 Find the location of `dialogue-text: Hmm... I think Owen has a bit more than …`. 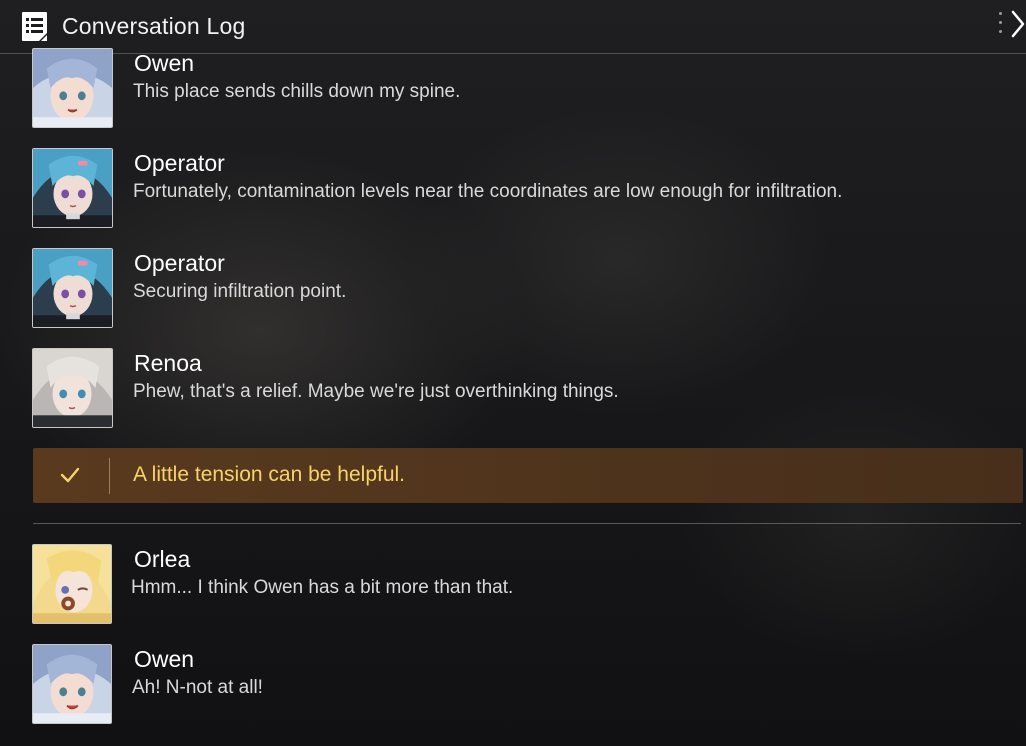

dialogue-text: Hmm... I think Owen has a bit more than … is located at coordinates (322, 587).